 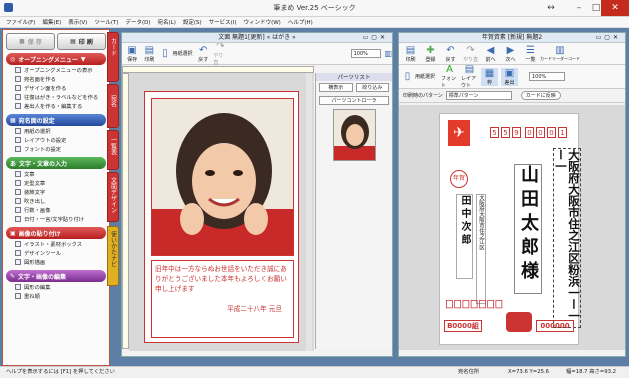 I want to click on menu-tools: ツール(T), so click(x=106, y=22).